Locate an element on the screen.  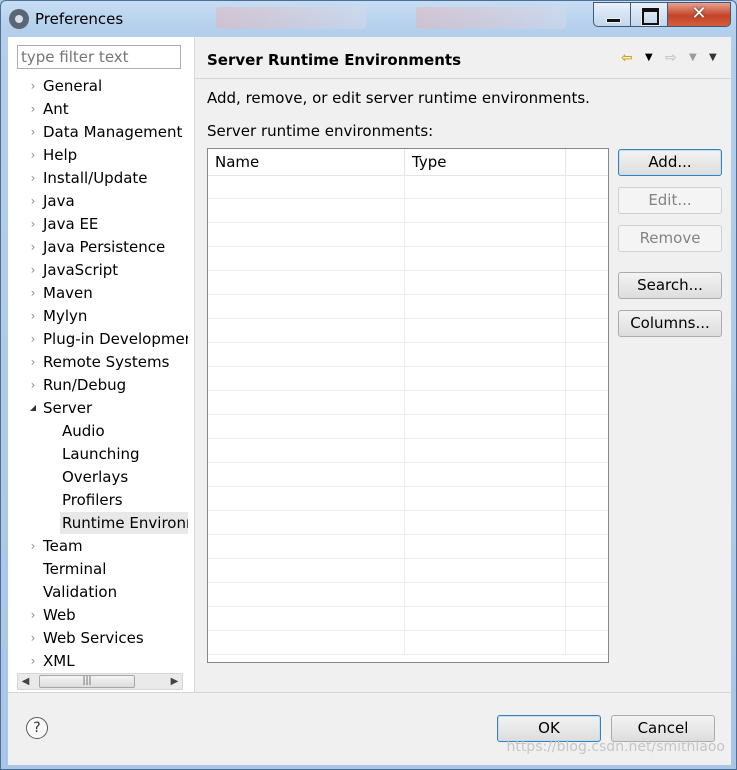
scroll-left-icon: ◀ is located at coordinates (25, 681).